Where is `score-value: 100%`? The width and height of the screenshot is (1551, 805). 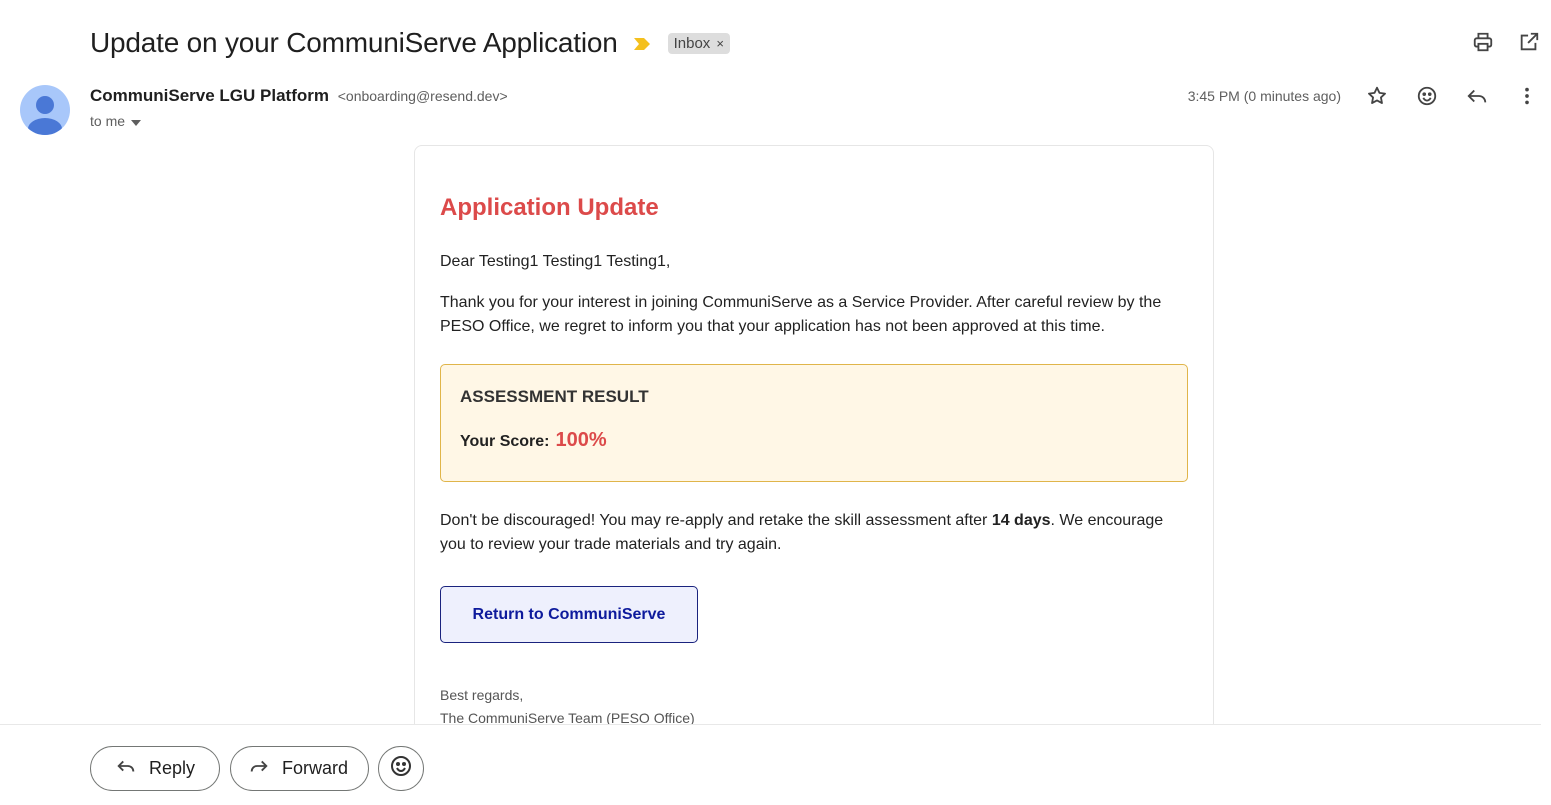 score-value: 100% is located at coordinates (581, 440).